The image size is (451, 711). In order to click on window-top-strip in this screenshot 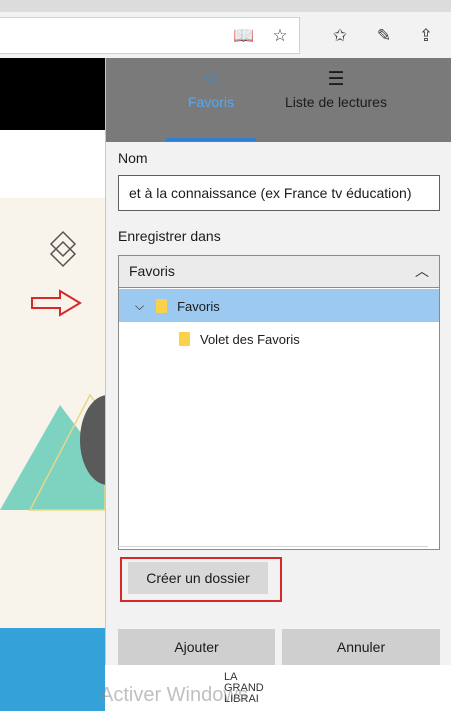, I will do `click(225, 6)`.